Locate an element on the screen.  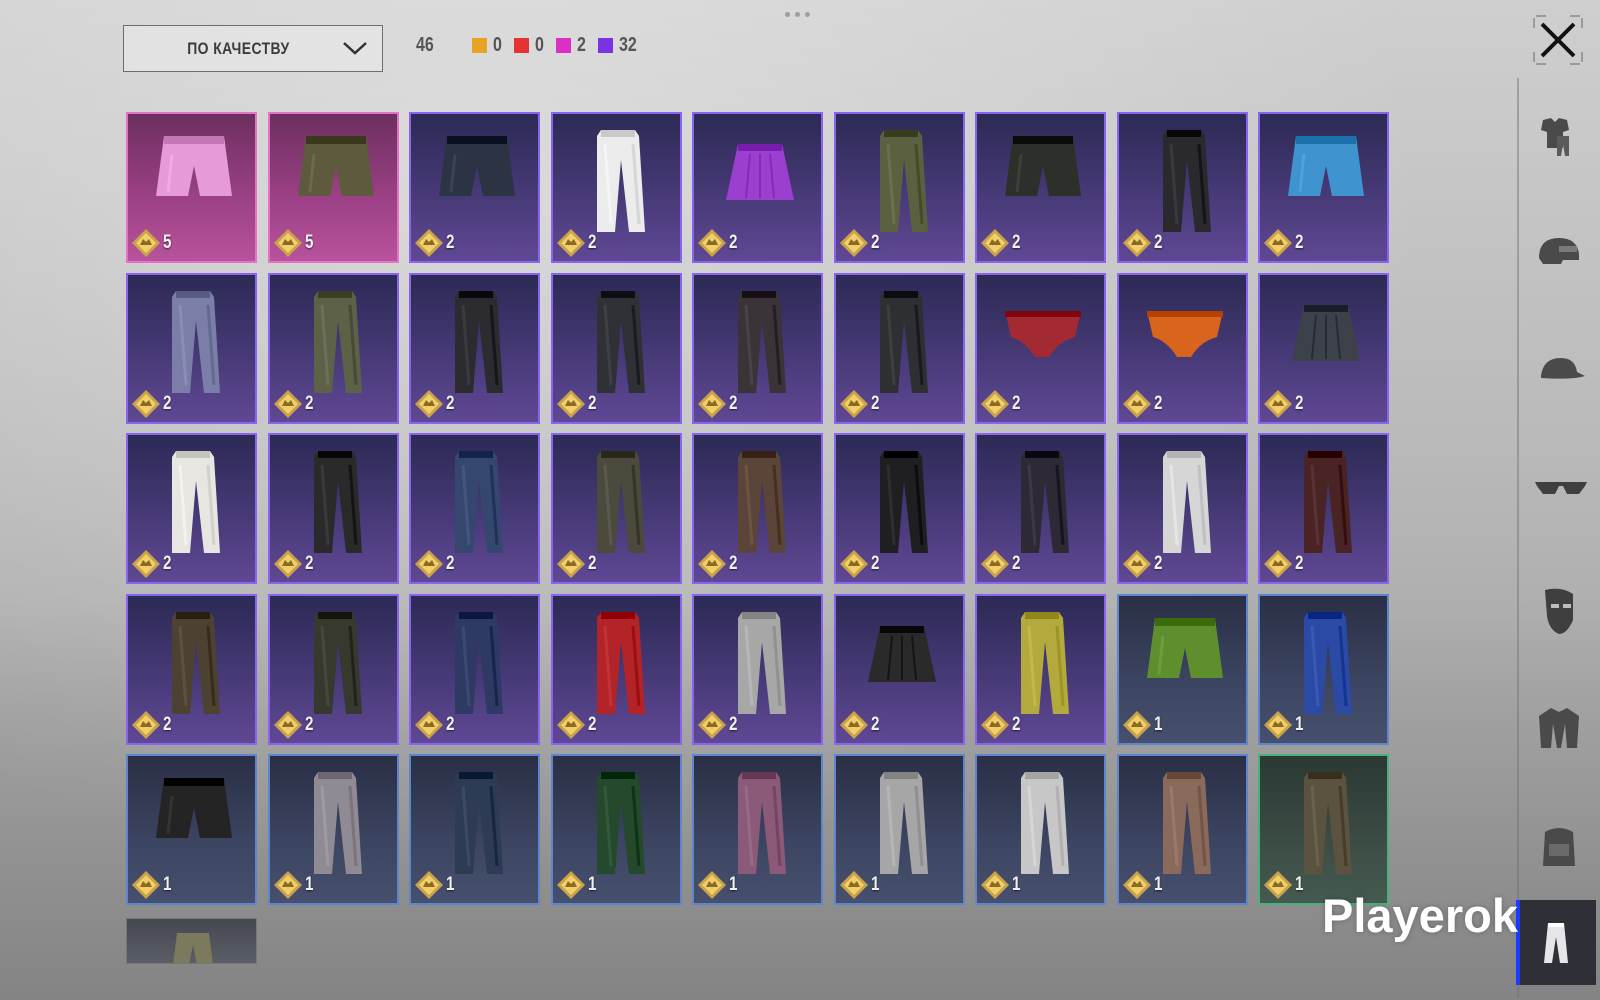
inventory-item-partial is located at coordinates (191, 941).